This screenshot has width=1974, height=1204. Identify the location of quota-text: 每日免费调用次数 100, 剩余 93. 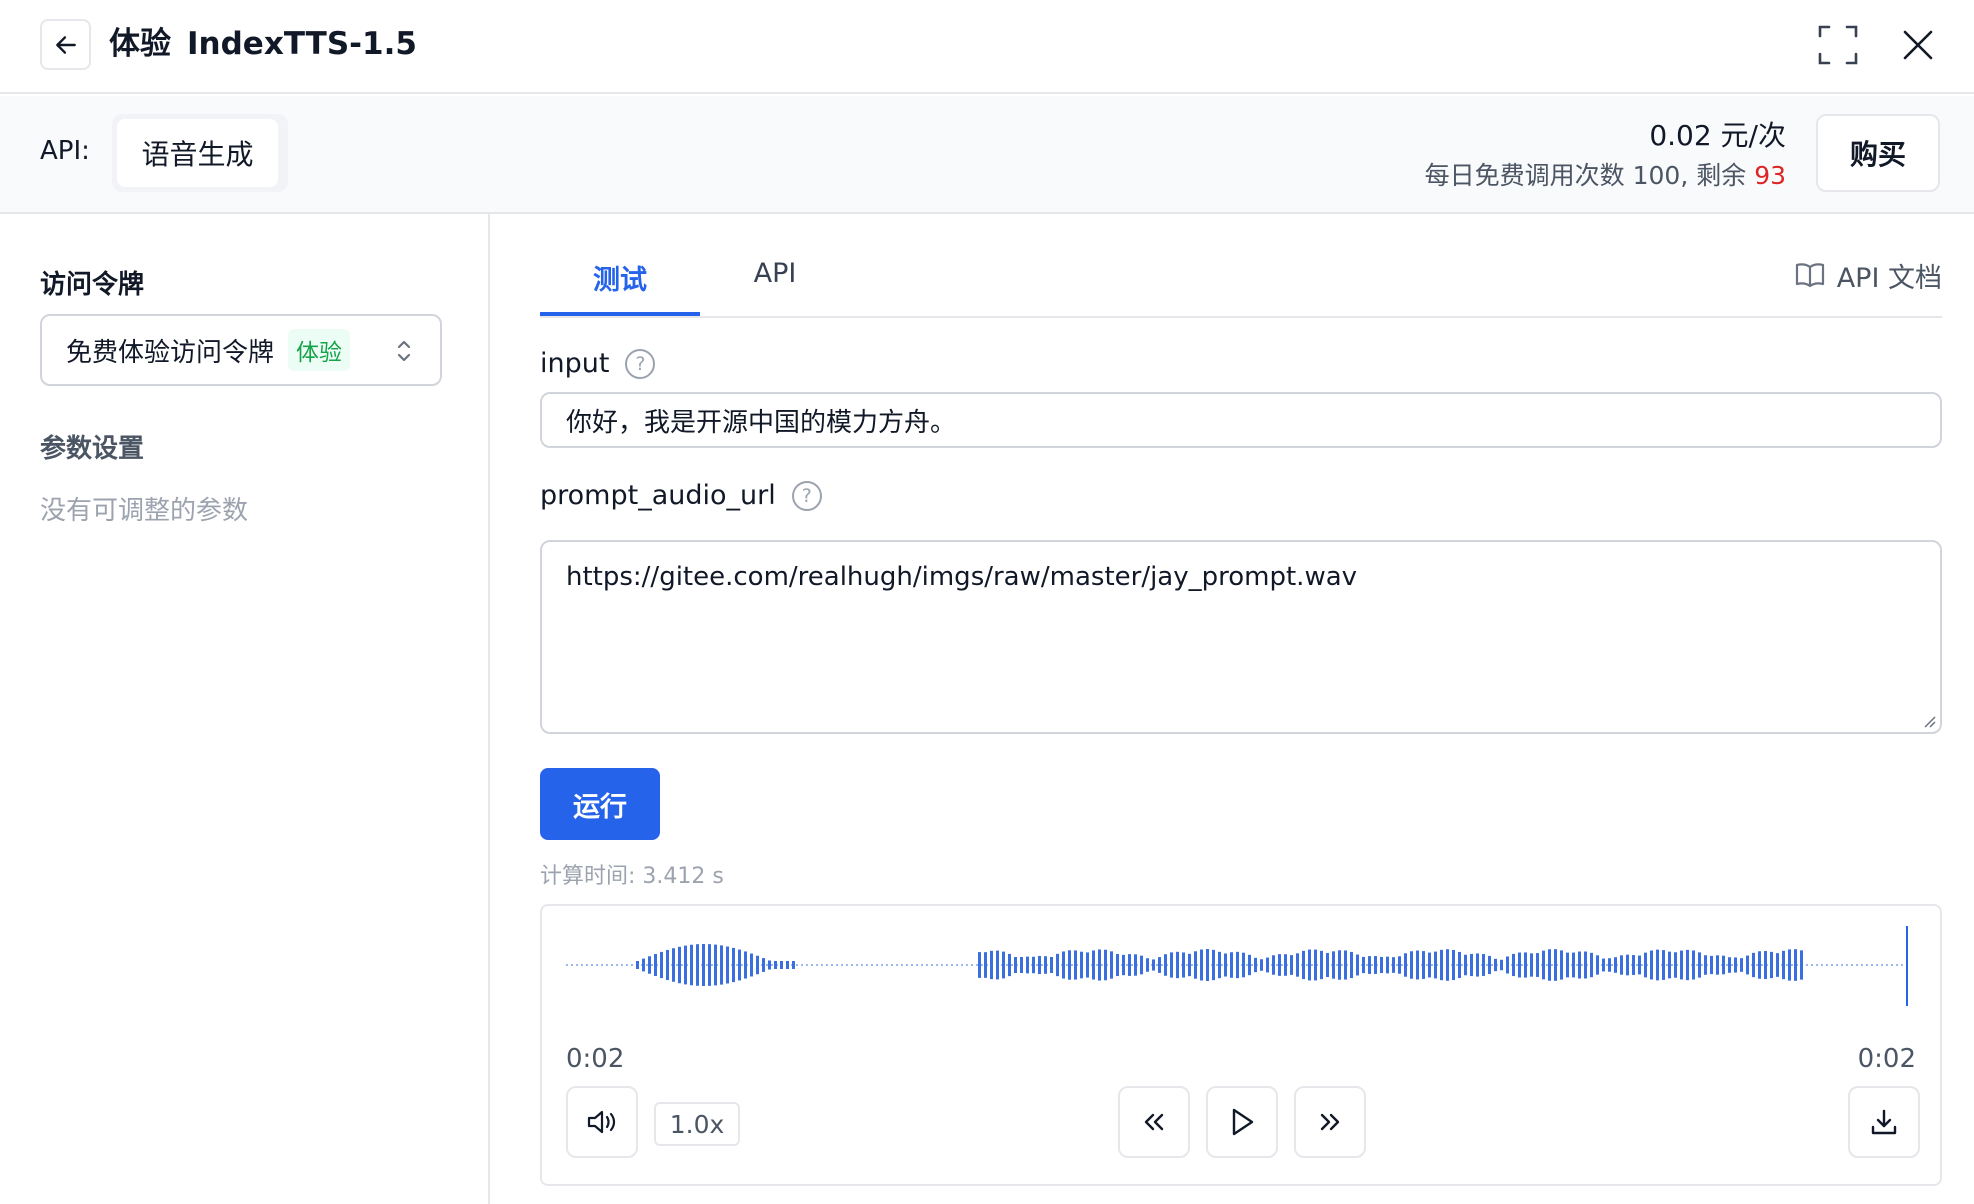
(1605, 174).